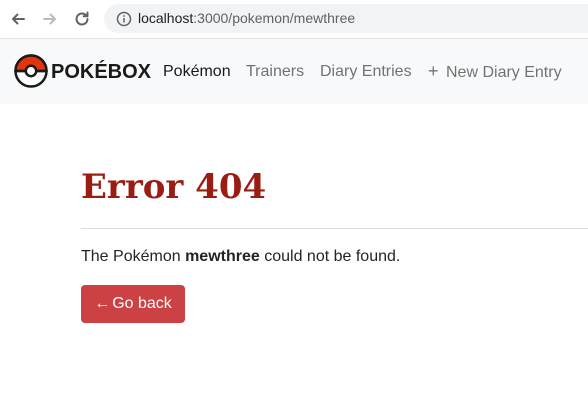  Describe the element at coordinates (433, 71) in the screenshot. I see `plus-icon: +` at that location.